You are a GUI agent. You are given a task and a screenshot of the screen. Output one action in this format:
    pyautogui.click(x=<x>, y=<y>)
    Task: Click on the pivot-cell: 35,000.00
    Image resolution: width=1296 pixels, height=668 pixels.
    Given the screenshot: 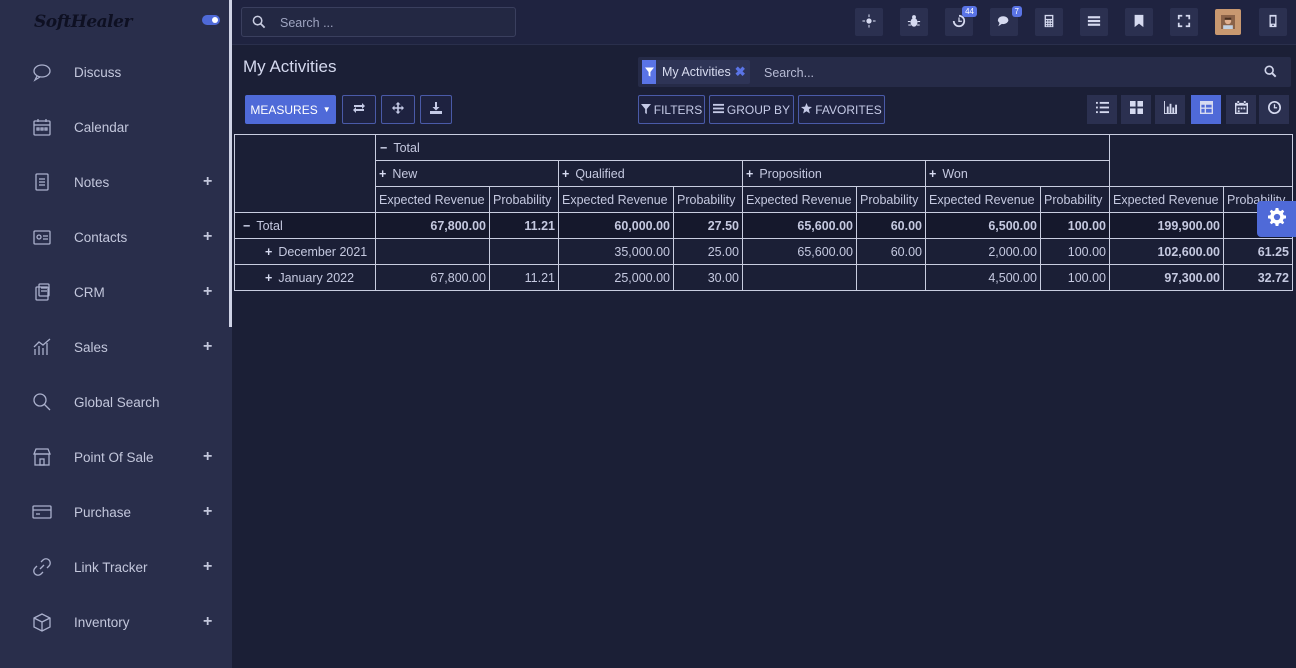 What is the action you would take?
    pyautogui.click(x=616, y=251)
    